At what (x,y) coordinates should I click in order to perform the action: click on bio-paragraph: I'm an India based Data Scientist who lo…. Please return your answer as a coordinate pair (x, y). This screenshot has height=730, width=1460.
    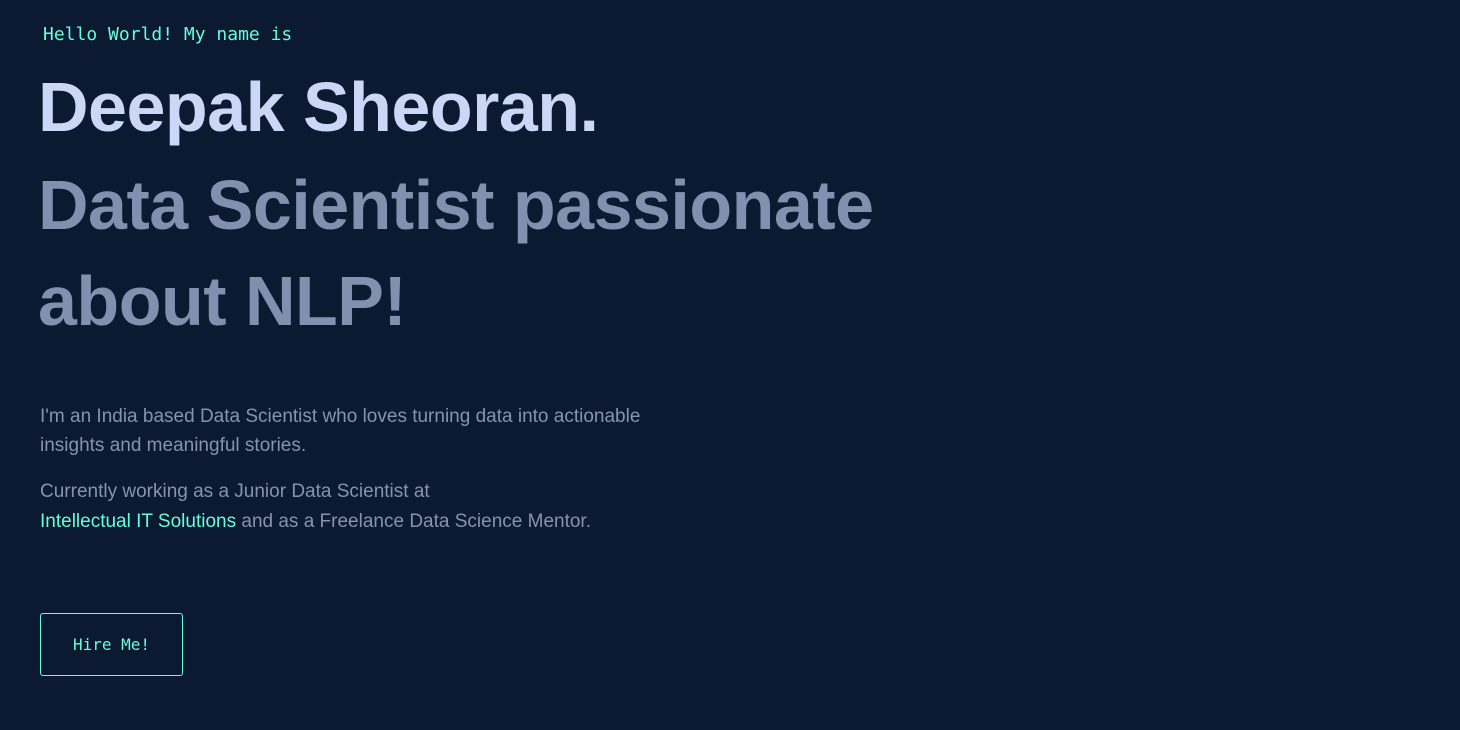
    Looking at the image, I should click on (340, 431).